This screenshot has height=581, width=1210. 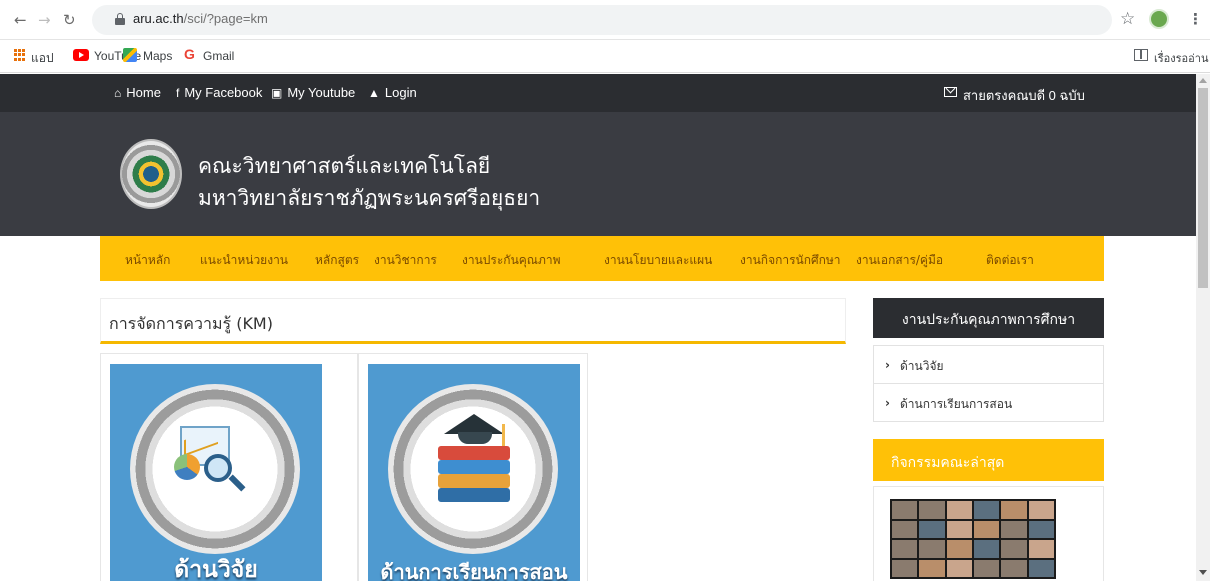 I want to click on bookmark-maps: Maps, so click(x=157, y=56).